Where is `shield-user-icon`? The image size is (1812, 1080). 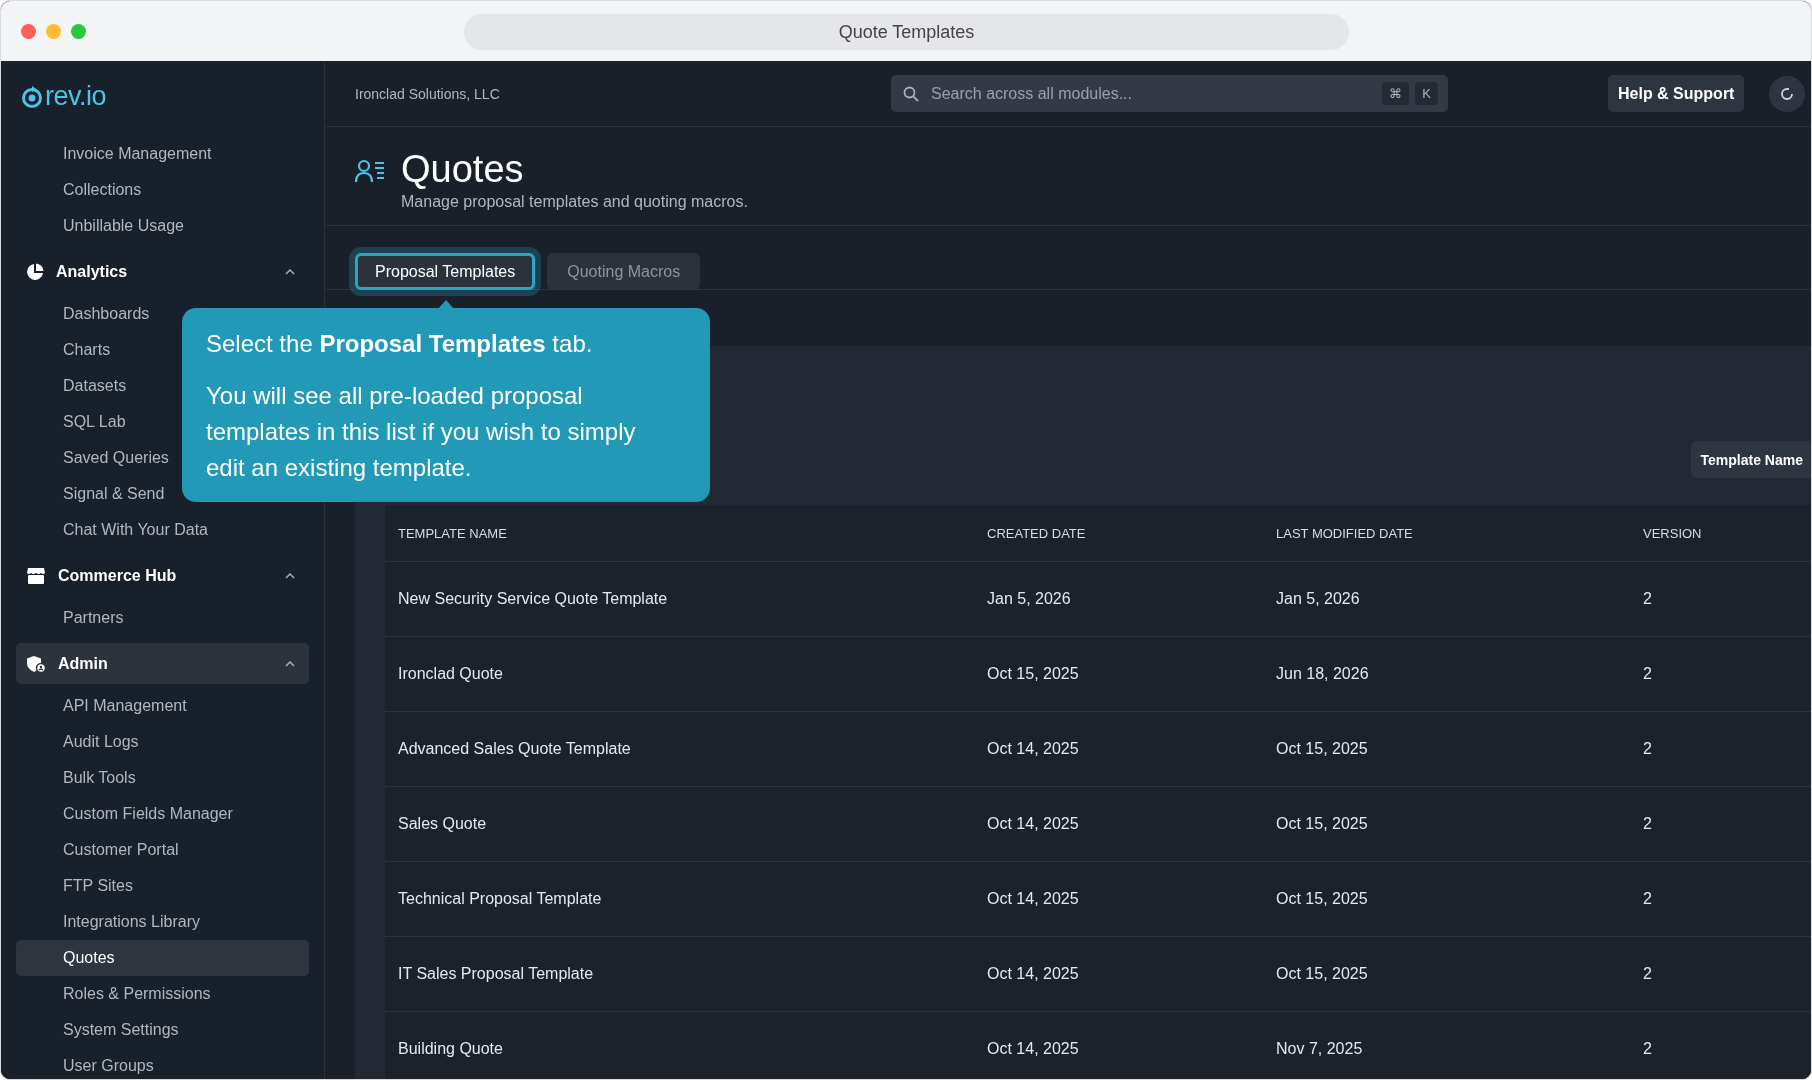 shield-user-icon is located at coordinates (36, 663).